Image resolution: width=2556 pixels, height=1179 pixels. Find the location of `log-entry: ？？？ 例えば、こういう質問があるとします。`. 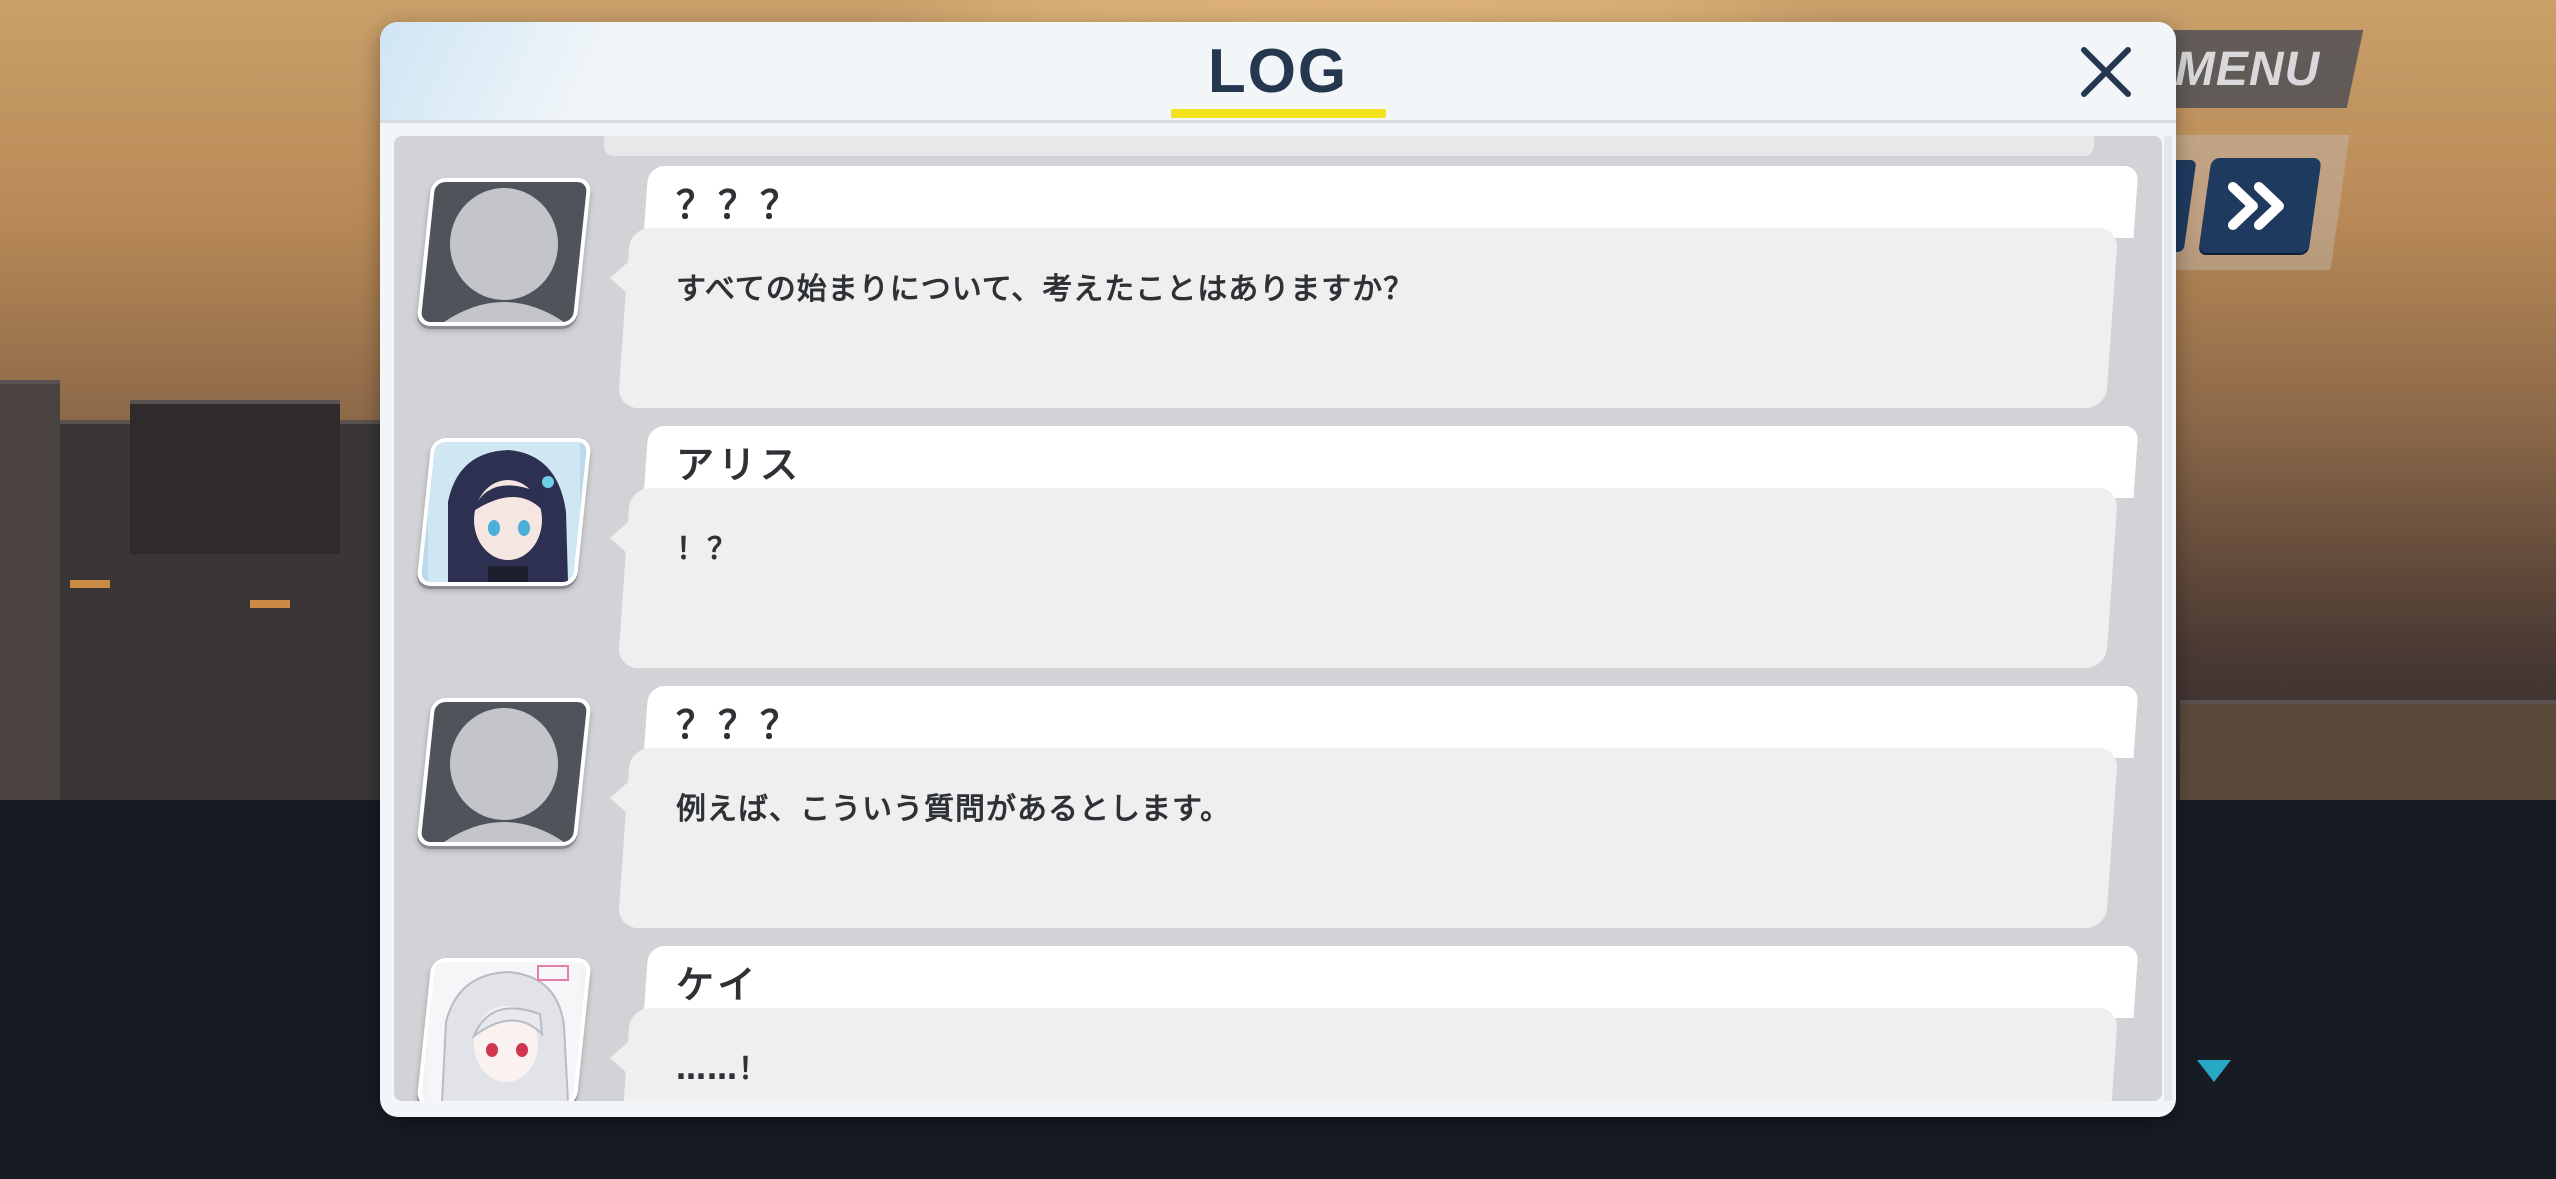

log-entry: ？？？ 例えば、こういう質問があるとします。 is located at coordinates (1278, 808).